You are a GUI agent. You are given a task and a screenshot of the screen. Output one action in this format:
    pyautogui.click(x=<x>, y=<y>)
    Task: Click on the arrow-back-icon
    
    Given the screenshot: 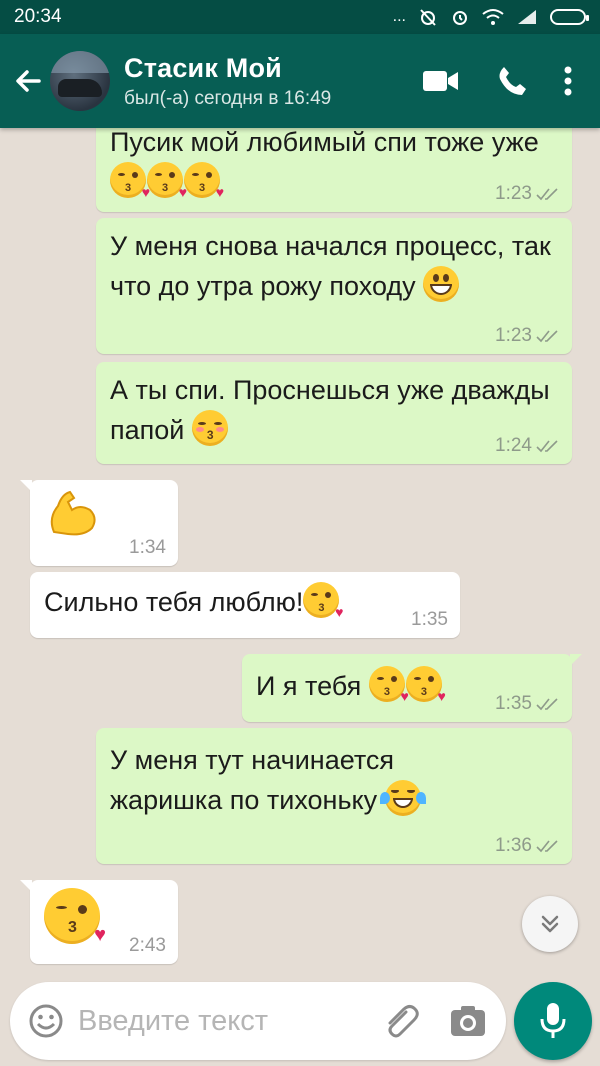 What is the action you would take?
    pyautogui.click(x=28, y=81)
    